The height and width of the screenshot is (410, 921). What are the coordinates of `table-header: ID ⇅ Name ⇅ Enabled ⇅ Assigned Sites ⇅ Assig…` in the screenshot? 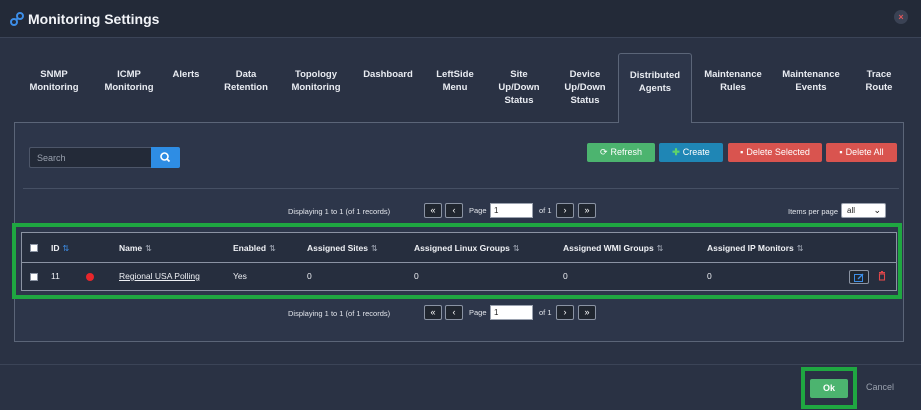 It's located at (459, 248).